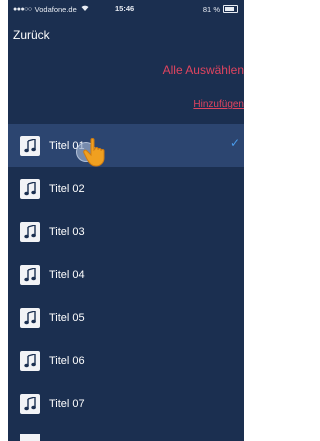 This screenshot has height=441, width=320. Describe the element at coordinates (98, 154) in the screenshot. I see `tap-hand-icon` at that location.